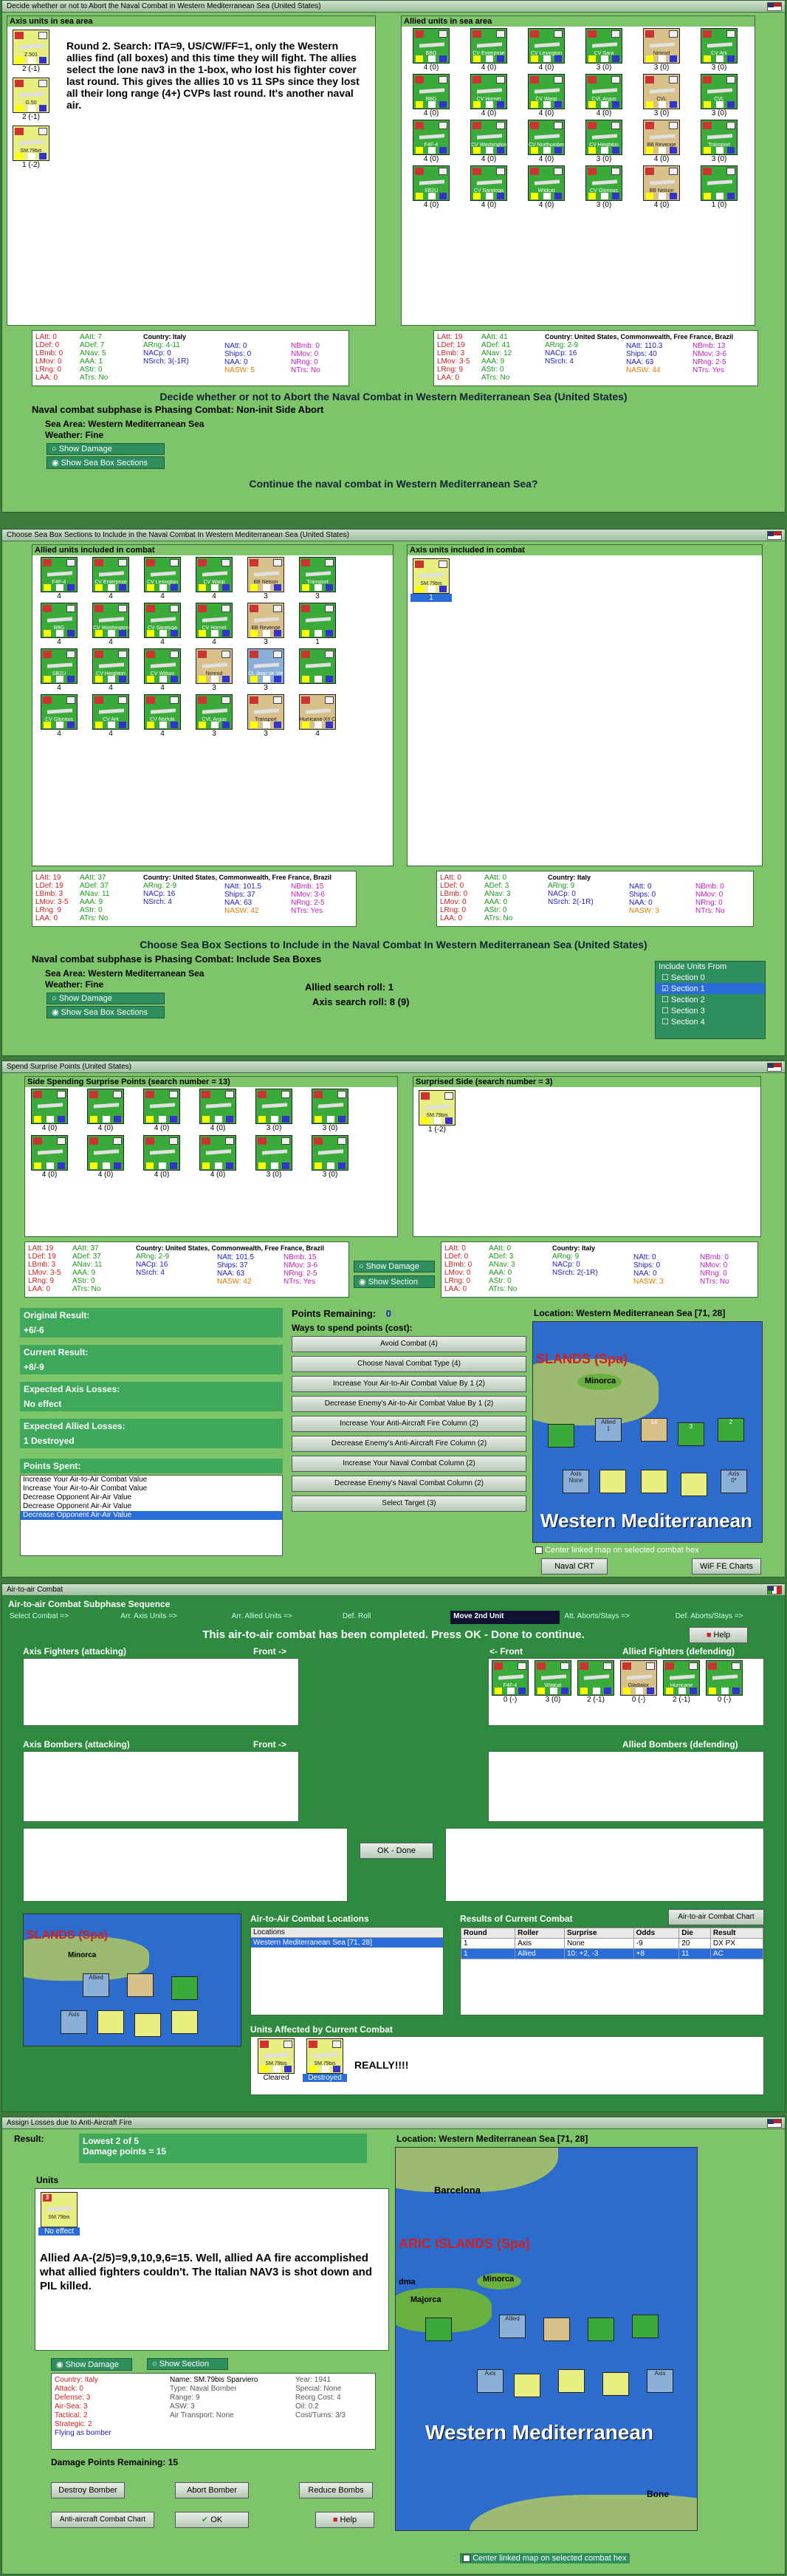 This screenshot has width=787, height=2576. Describe the element at coordinates (91, 2364) in the screenshot. I see `show-damage-toggle: ◉ Show Damage` at that location.